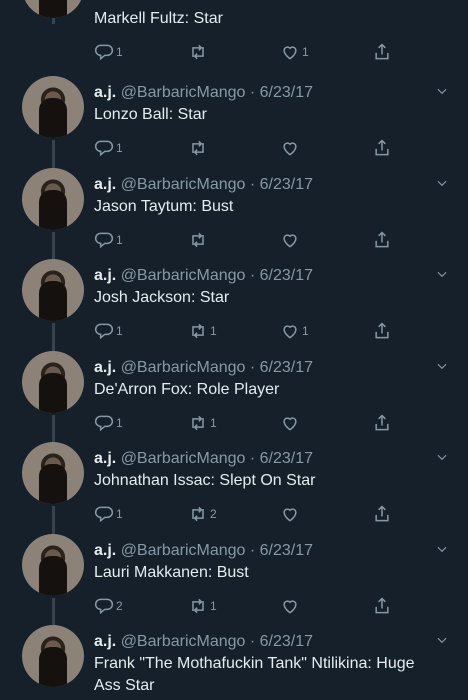 The width and height of the screenshot is (468, 700). Describe the element at coordinates (119, 605) in the screenshot. I see `reply-count: 2` at that location.